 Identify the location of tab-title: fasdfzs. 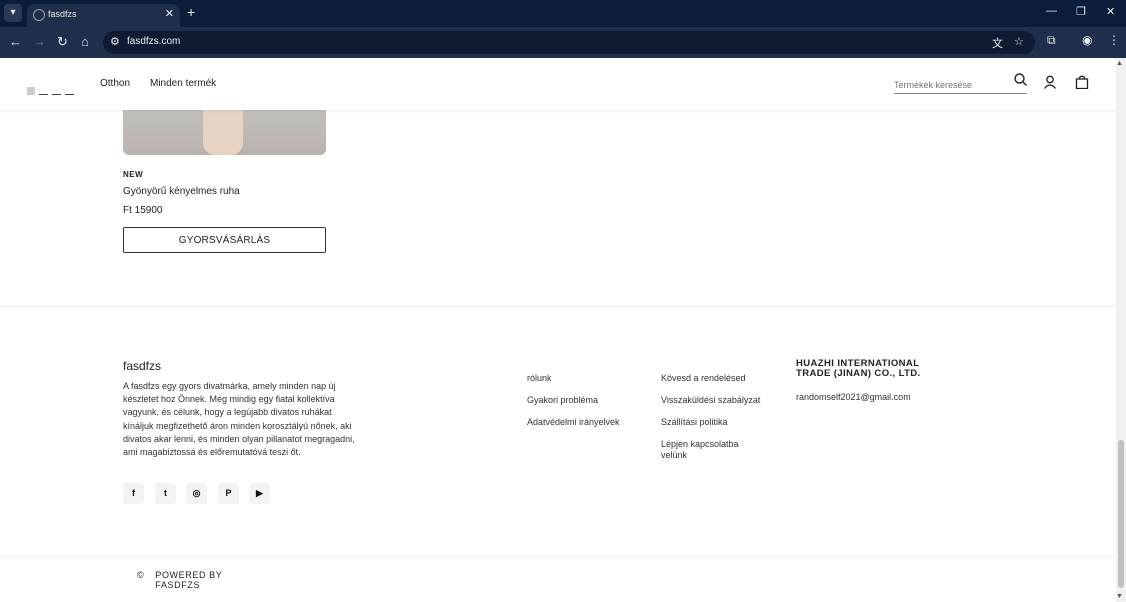
(62, 14).